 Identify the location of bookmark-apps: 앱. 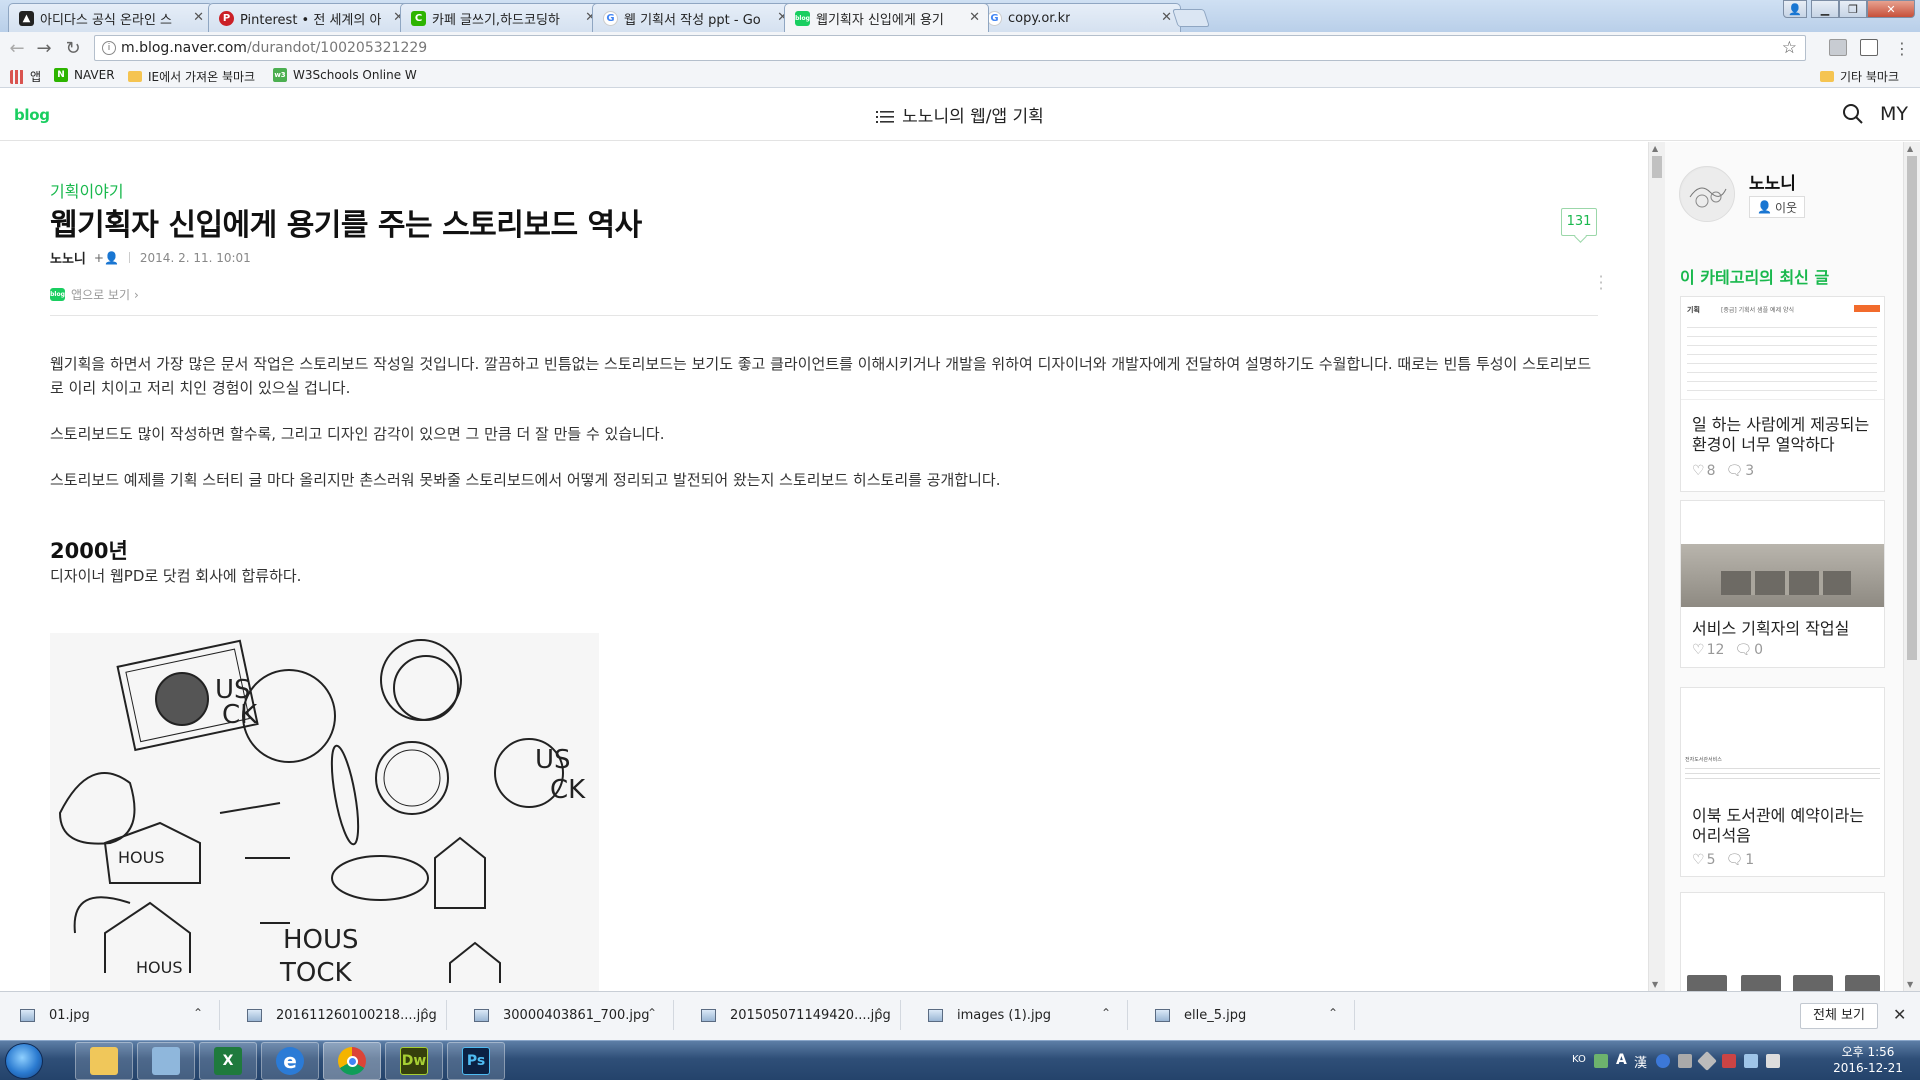
(25, 76).